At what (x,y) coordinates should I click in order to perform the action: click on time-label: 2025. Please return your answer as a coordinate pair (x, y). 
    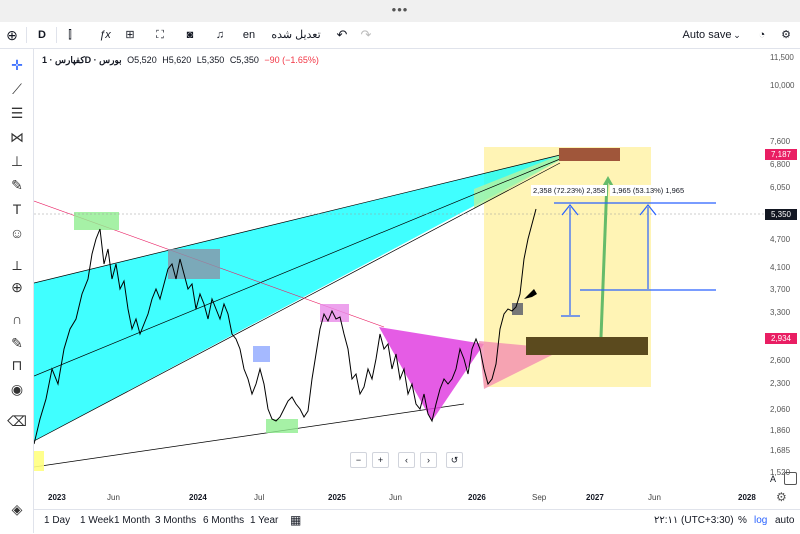
    Looking at the image, I should click on (337, 497).